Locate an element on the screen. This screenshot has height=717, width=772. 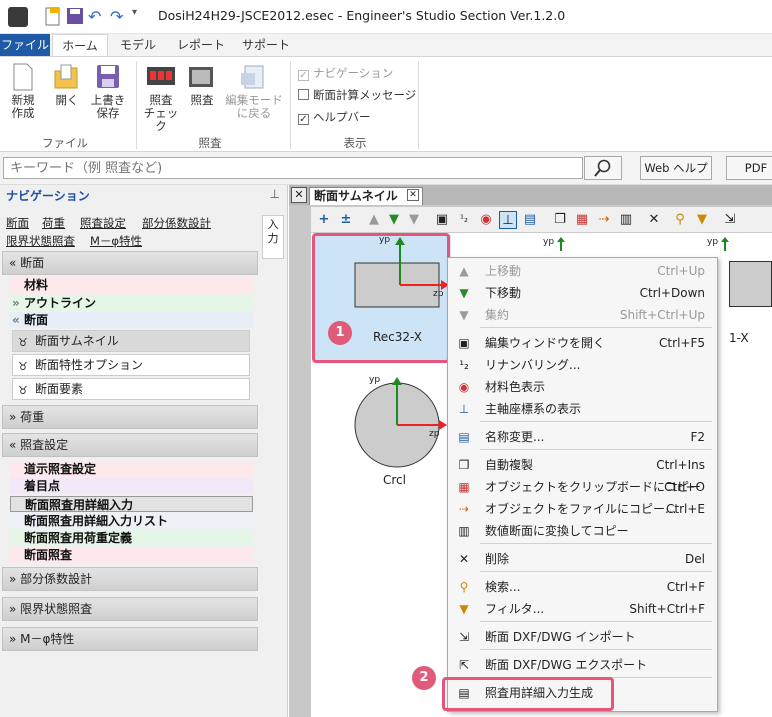
nav-item-focus-point: 着目点 is located at coordinates (131, 486).